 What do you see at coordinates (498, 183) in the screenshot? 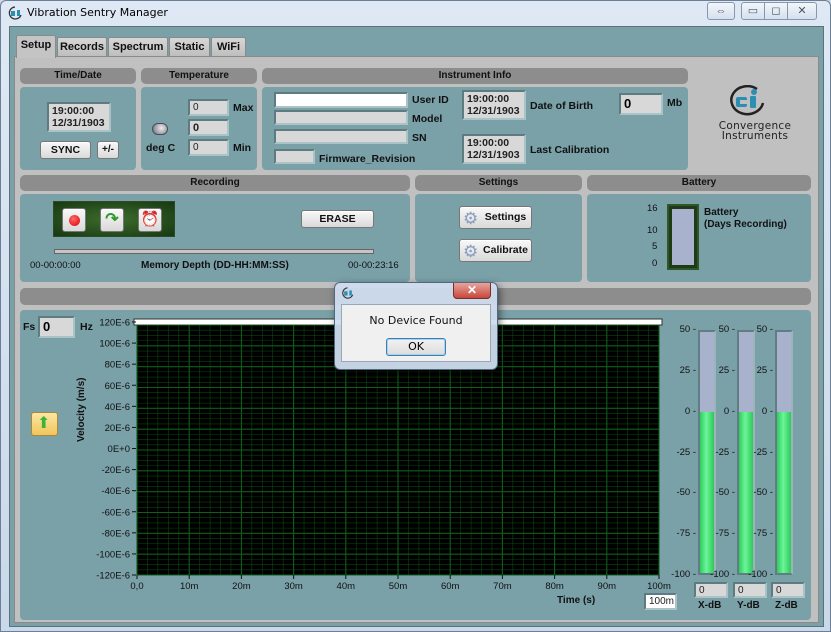
I see `settings-header: Settings` at bounding box center [498, 183].